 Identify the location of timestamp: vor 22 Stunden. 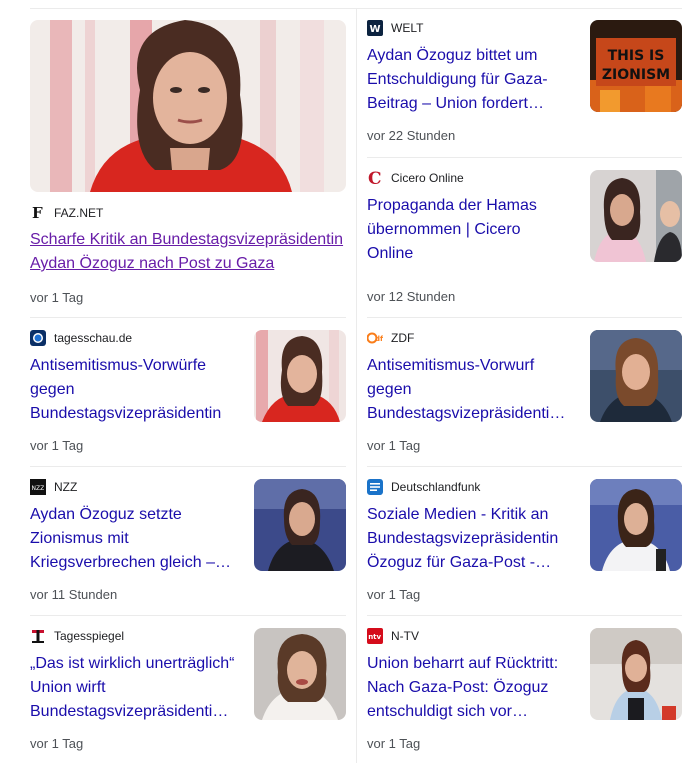
(411, 135).